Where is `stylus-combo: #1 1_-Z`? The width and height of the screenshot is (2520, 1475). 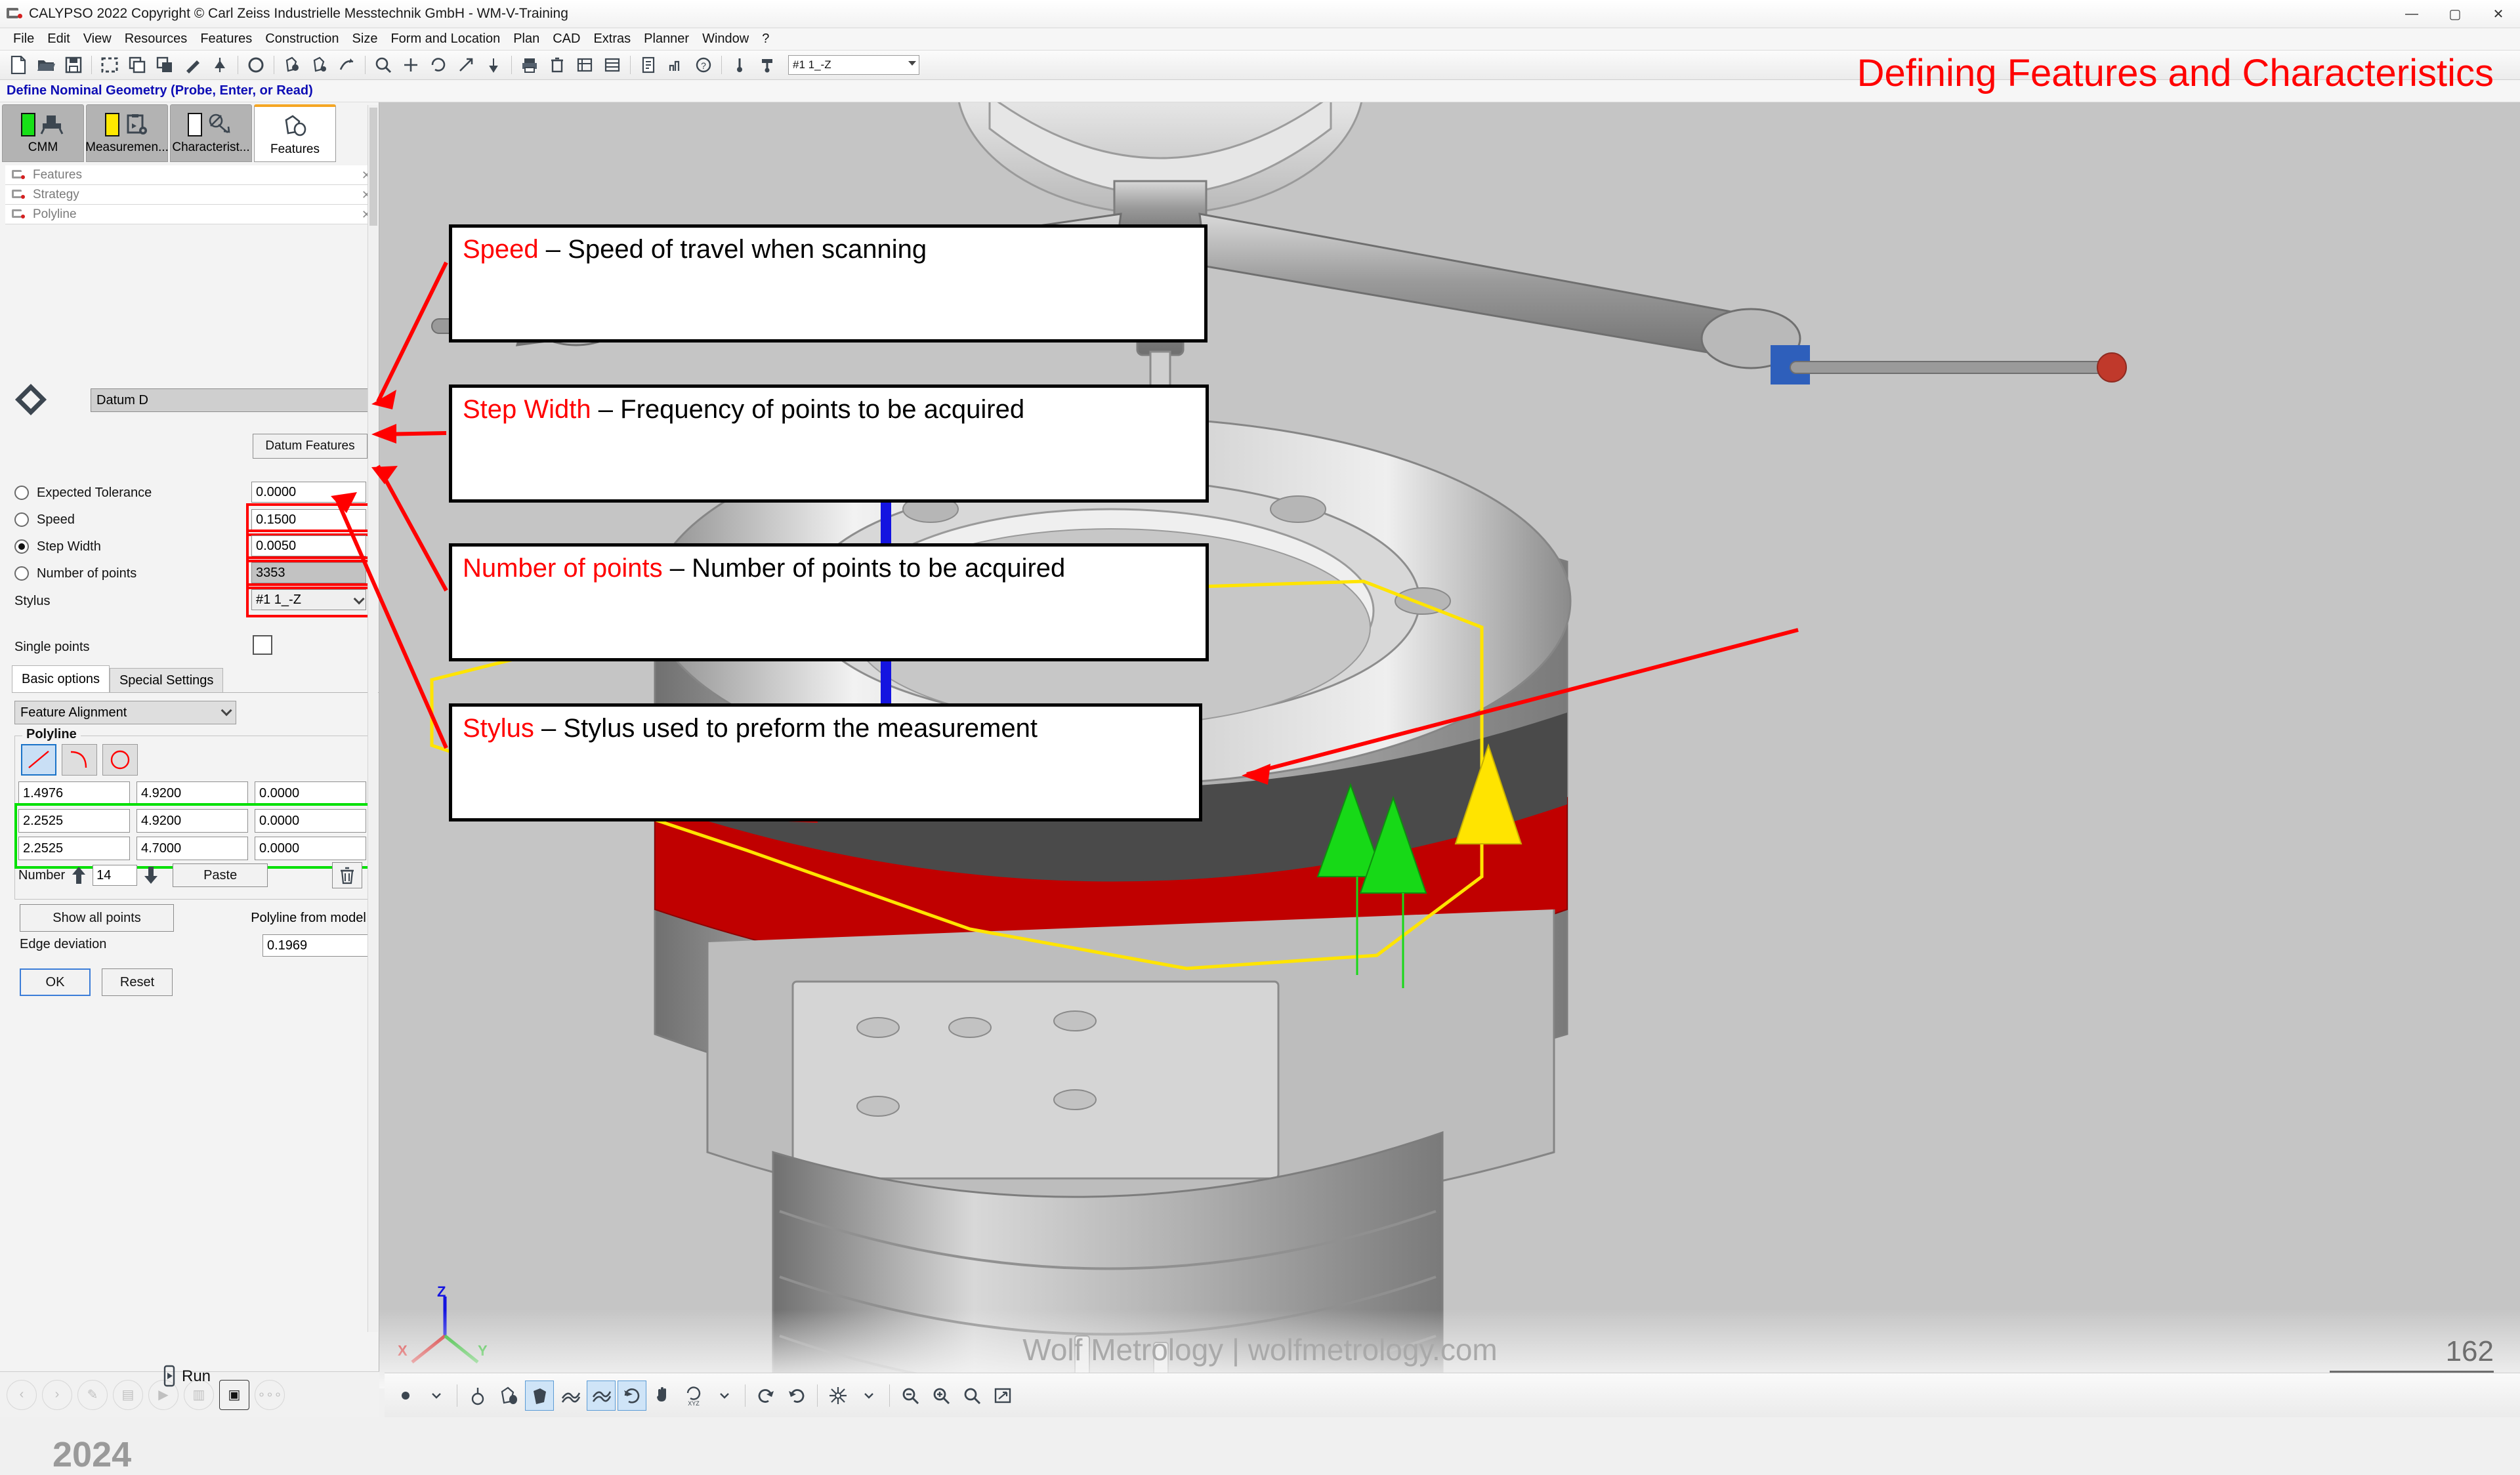
stylus-combo: #1 1_-Z is located at coordinates (853, 65).